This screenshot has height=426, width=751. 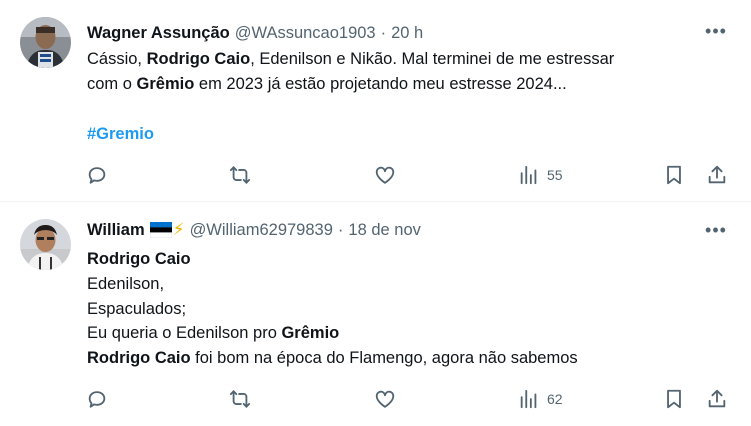 I want to click on hashtag-link: #Gremio, so click(x=120, y=134).